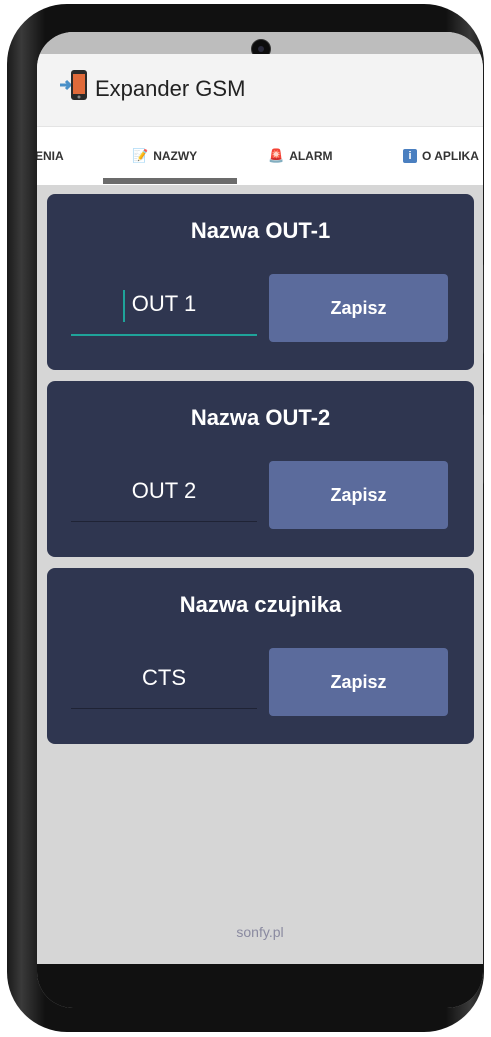 The width and height of the screenshot is (491, 1037). I want to click on tab-label: NAZWY, so click(175, 156).